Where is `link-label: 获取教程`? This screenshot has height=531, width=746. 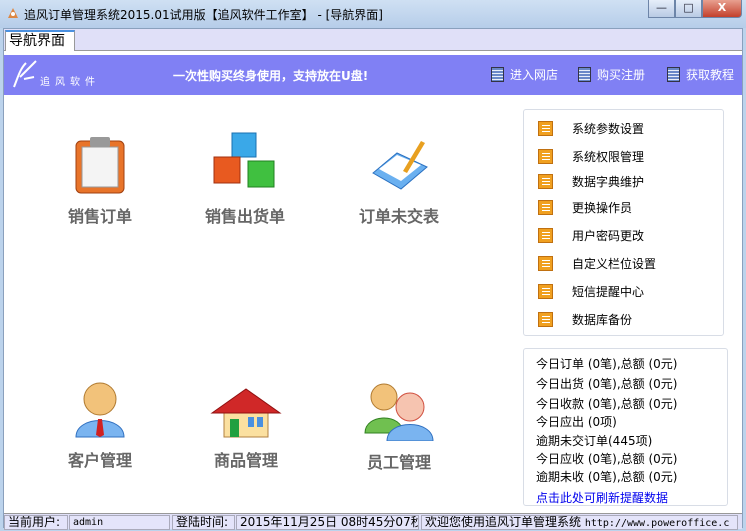
link-label: 获取教程 is located at coordinates (710, 75).